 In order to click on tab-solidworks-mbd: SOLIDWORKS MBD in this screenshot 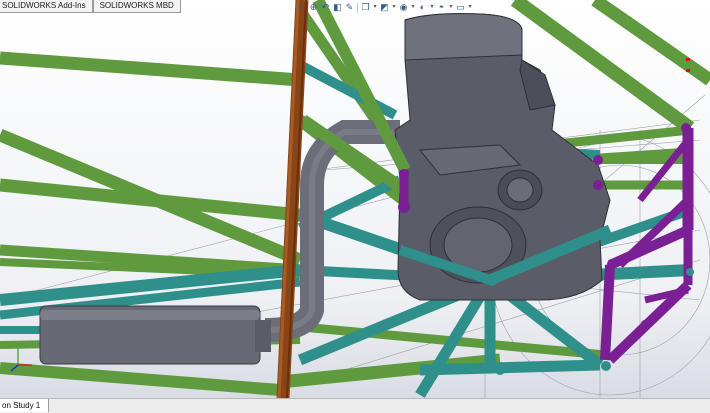, I will do `click(136, 6)`.